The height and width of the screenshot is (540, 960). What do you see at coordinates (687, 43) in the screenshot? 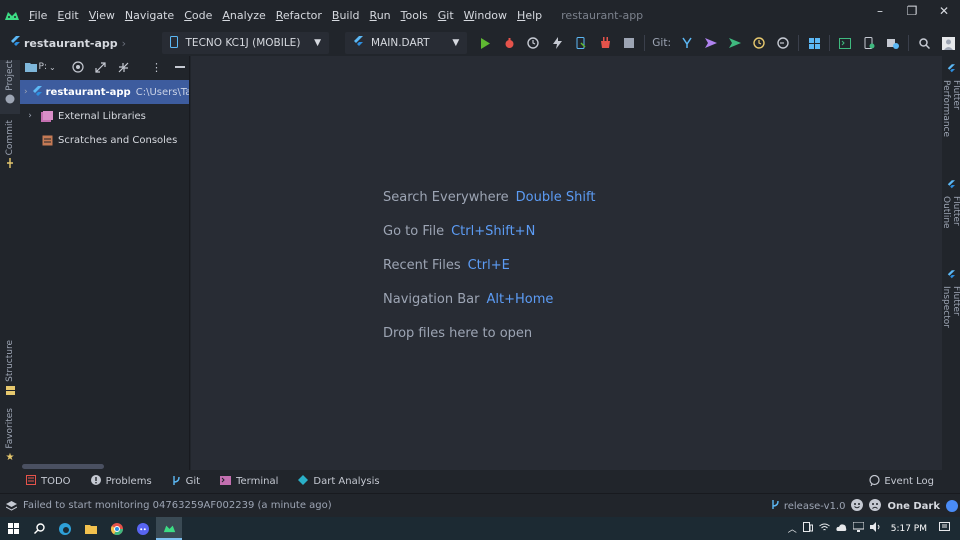
I see `git-update-icon` at bounding box center [687, 43].